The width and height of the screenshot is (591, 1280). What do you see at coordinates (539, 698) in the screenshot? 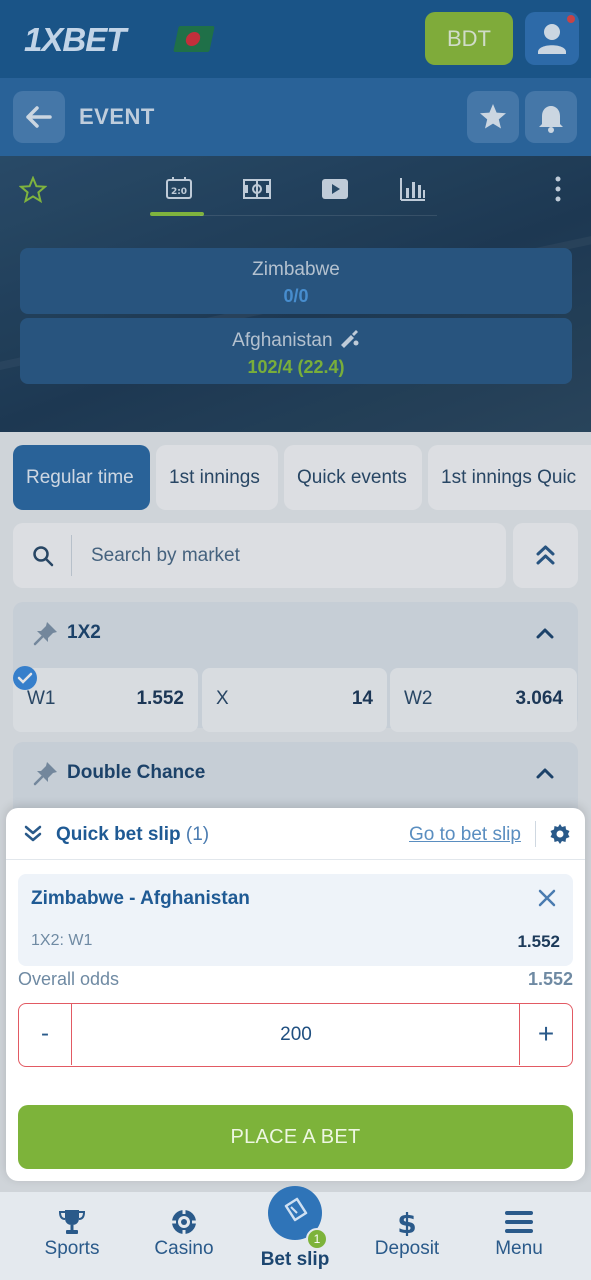
I see `odd-value: 3.064` at bounding box center [539, 698].